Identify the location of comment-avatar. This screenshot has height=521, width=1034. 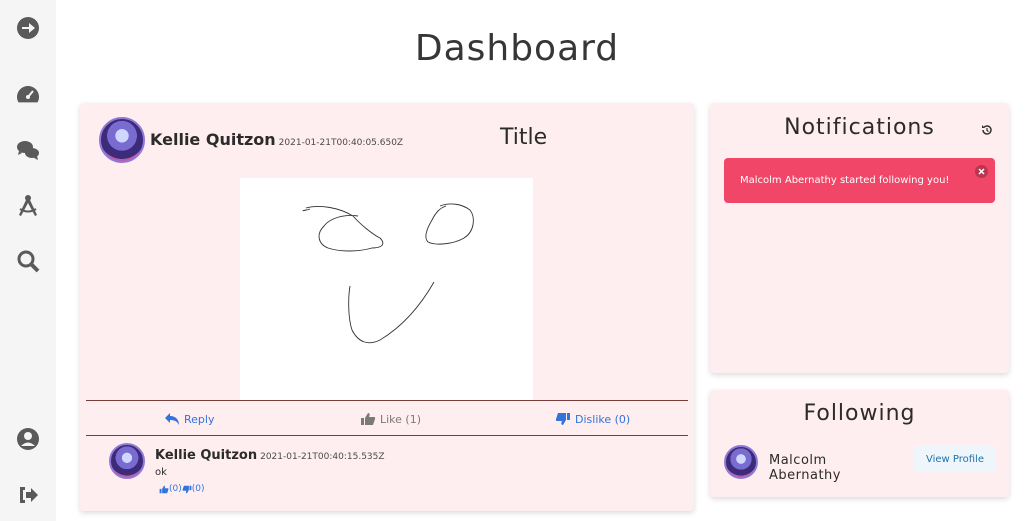
(127, 461).